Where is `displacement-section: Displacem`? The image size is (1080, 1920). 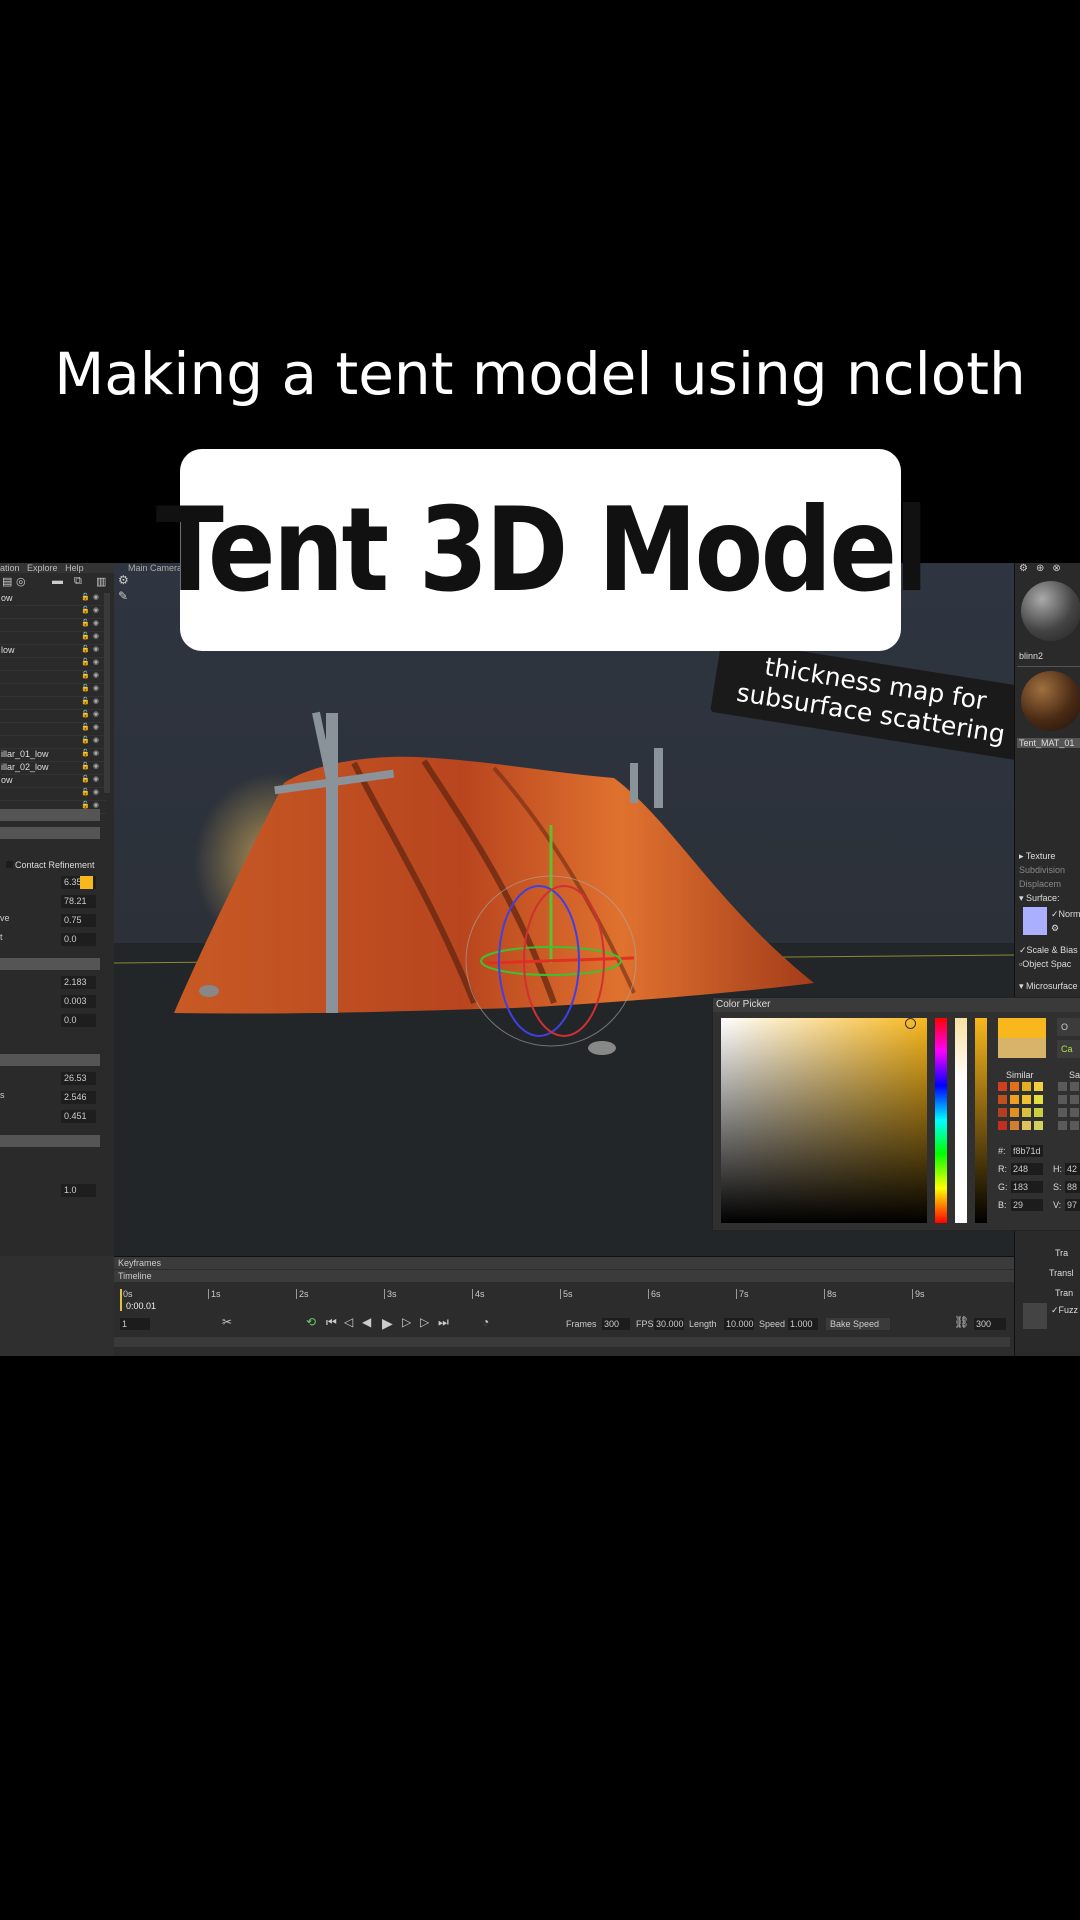
displacement-section: Displacem is located at coordinates (1040, 884).